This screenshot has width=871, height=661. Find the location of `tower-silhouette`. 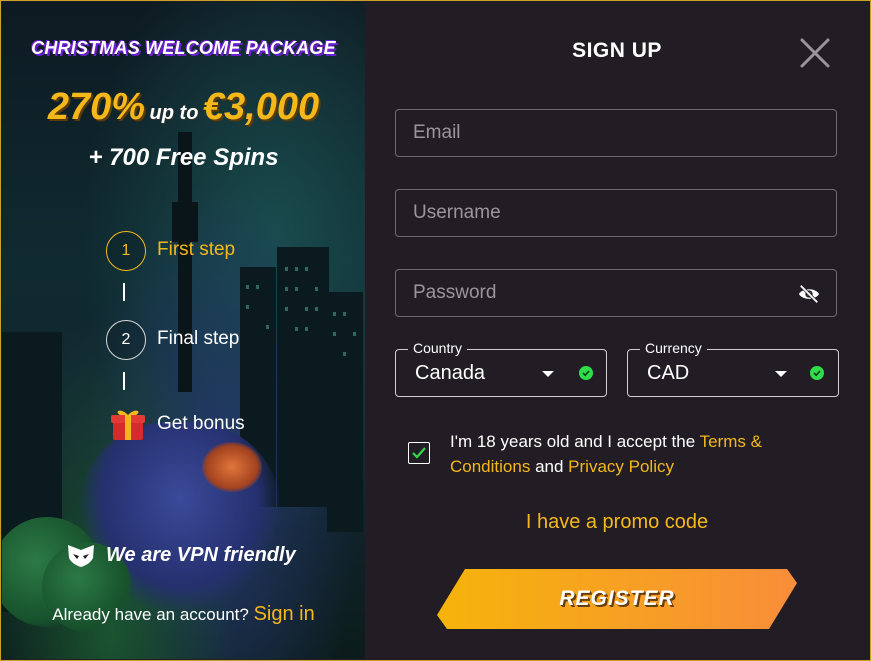

tower-silhouette is located at coordinates (185, 222).